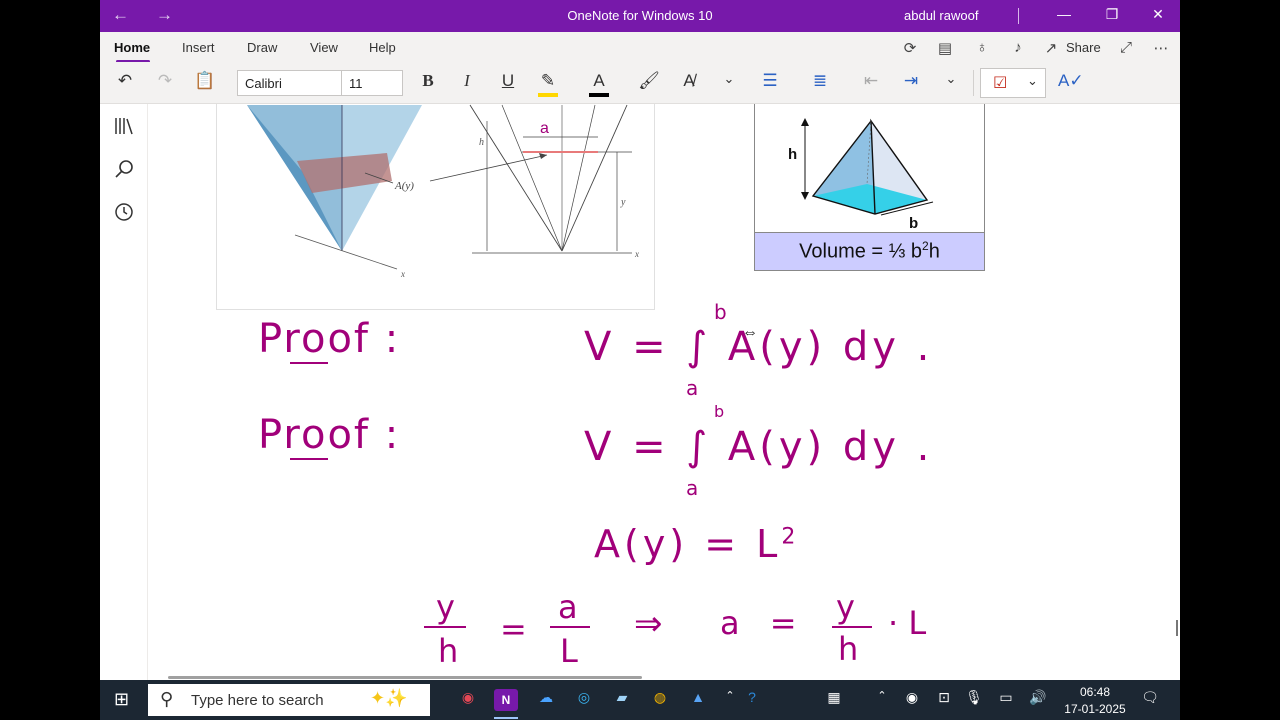 This screenshot has height=720, width=1280. What do you see at coordinates (649, 81) in the screenshot?
I see `format-painter-icon: 🖌` at bounding box center [649, 81].